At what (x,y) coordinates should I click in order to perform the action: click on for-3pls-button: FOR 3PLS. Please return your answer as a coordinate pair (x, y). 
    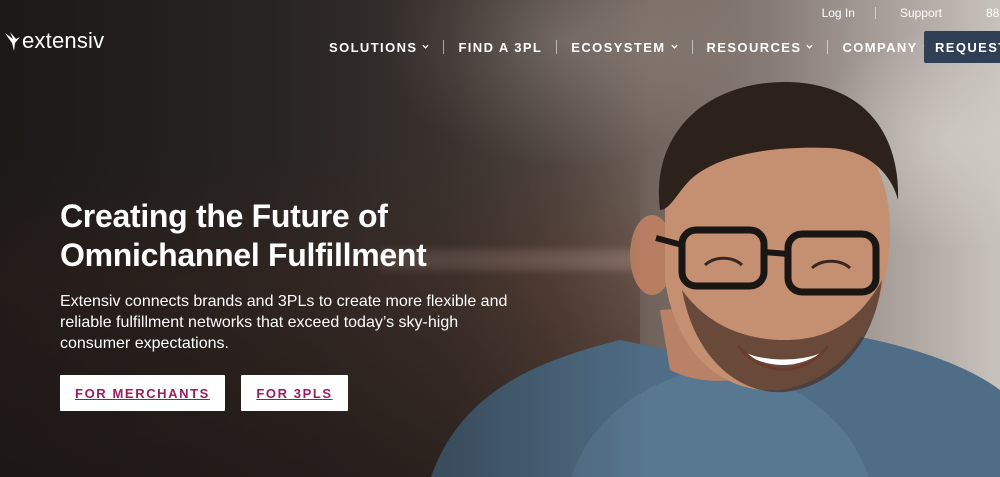
    Looking at the image, I should click on (294, 393).